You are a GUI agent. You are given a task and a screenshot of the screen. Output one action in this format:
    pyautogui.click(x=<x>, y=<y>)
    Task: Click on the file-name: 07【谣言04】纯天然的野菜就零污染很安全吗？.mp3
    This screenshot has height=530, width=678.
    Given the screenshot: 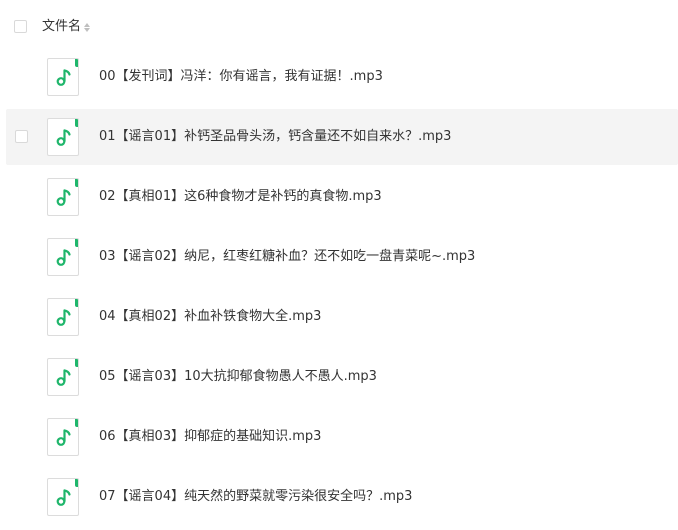 What is the action you would take?
    pyautogui.click(x=255, y=497)
    